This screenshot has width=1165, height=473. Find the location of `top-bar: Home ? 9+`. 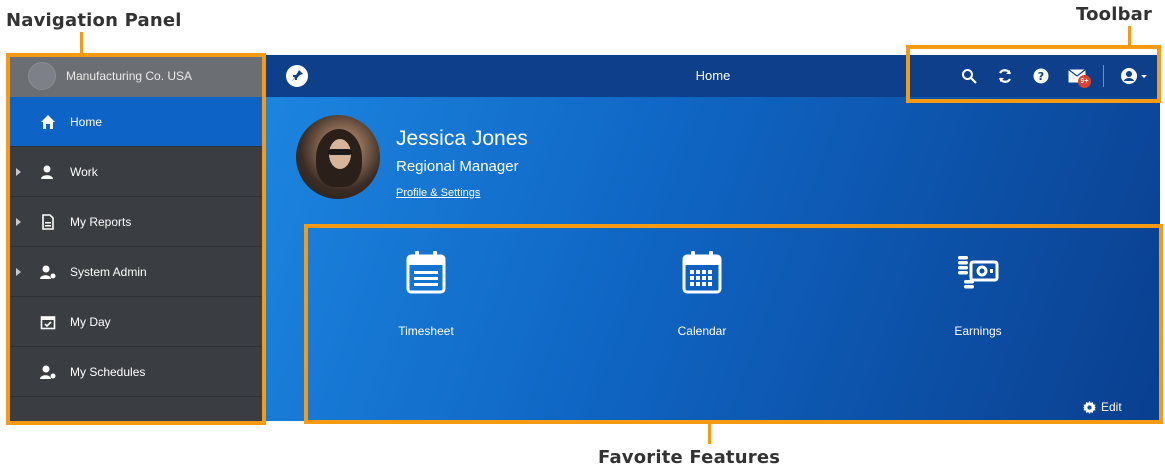

top-bar: Home ? 9+ is located at coordinates (713, 76).